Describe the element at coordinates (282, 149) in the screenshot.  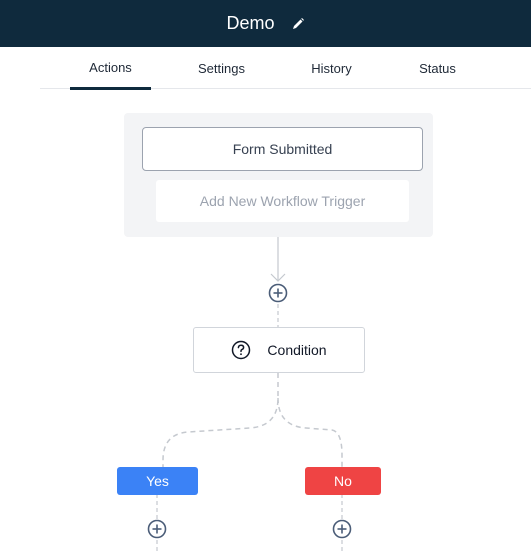
I see `trigger-form-submitted: Form Submitted` at that location.